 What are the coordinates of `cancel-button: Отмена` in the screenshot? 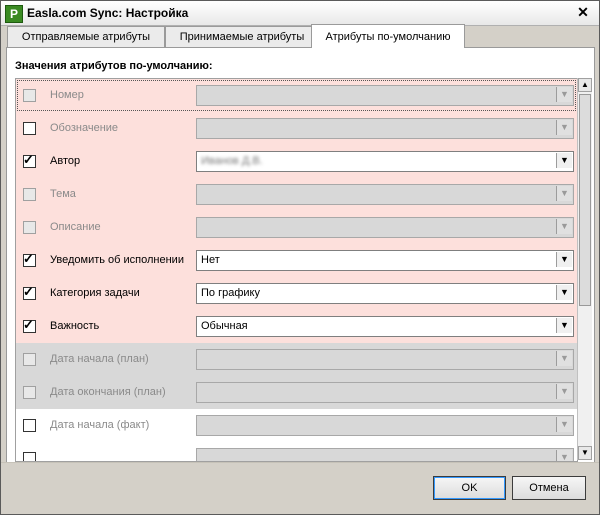 It's located at (549, 488).